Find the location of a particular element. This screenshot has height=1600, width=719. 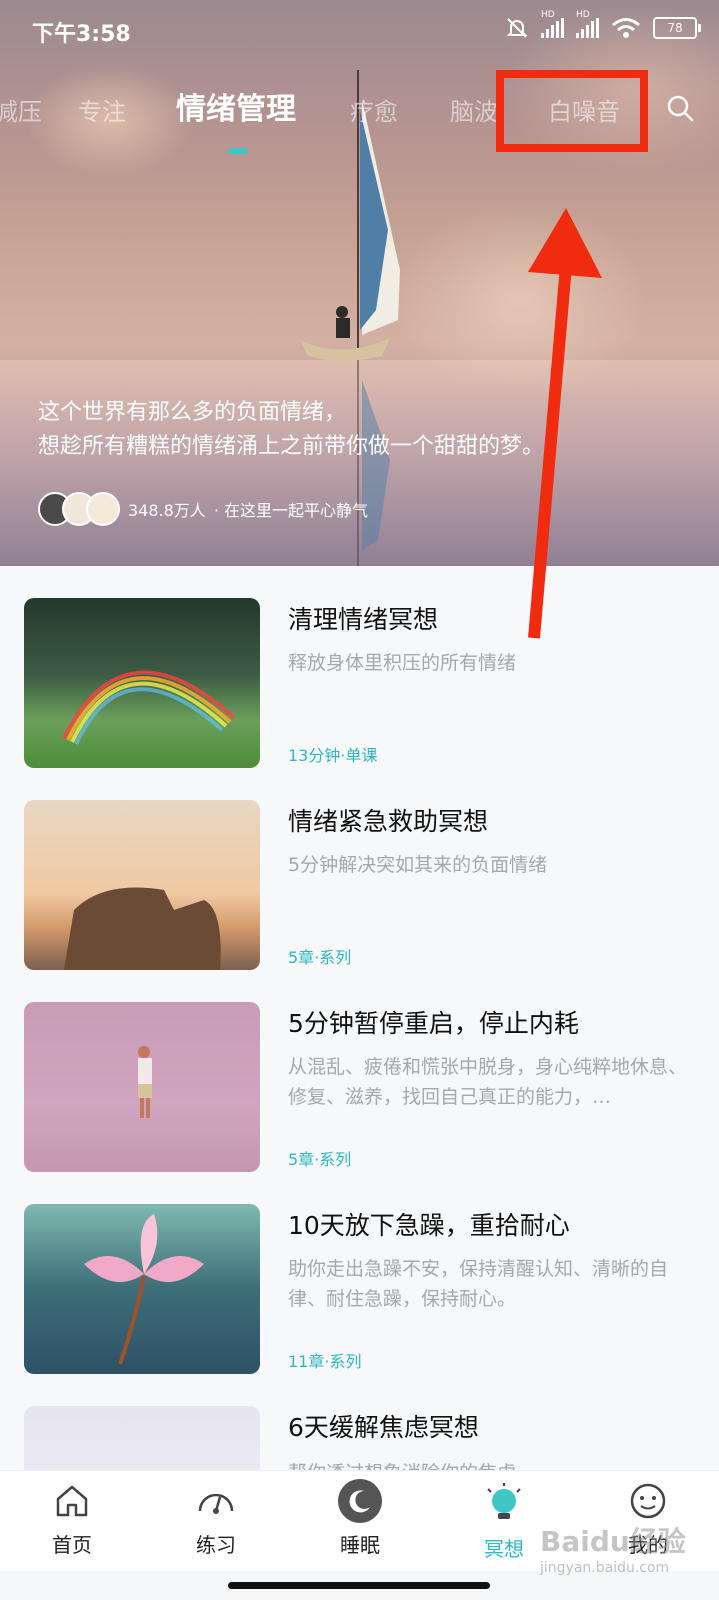

nav-home: 首页 is located at coordinates (72, 1519).